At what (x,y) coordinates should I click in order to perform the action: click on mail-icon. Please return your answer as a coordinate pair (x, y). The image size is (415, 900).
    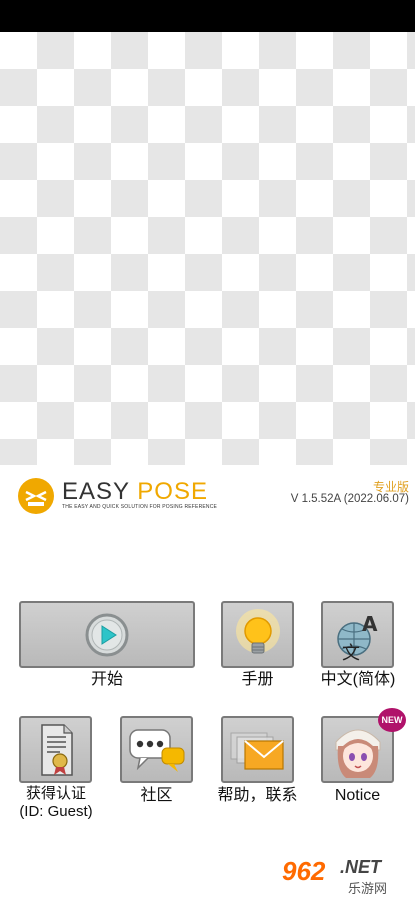
    Looking at the image, I should click on (257, 751).